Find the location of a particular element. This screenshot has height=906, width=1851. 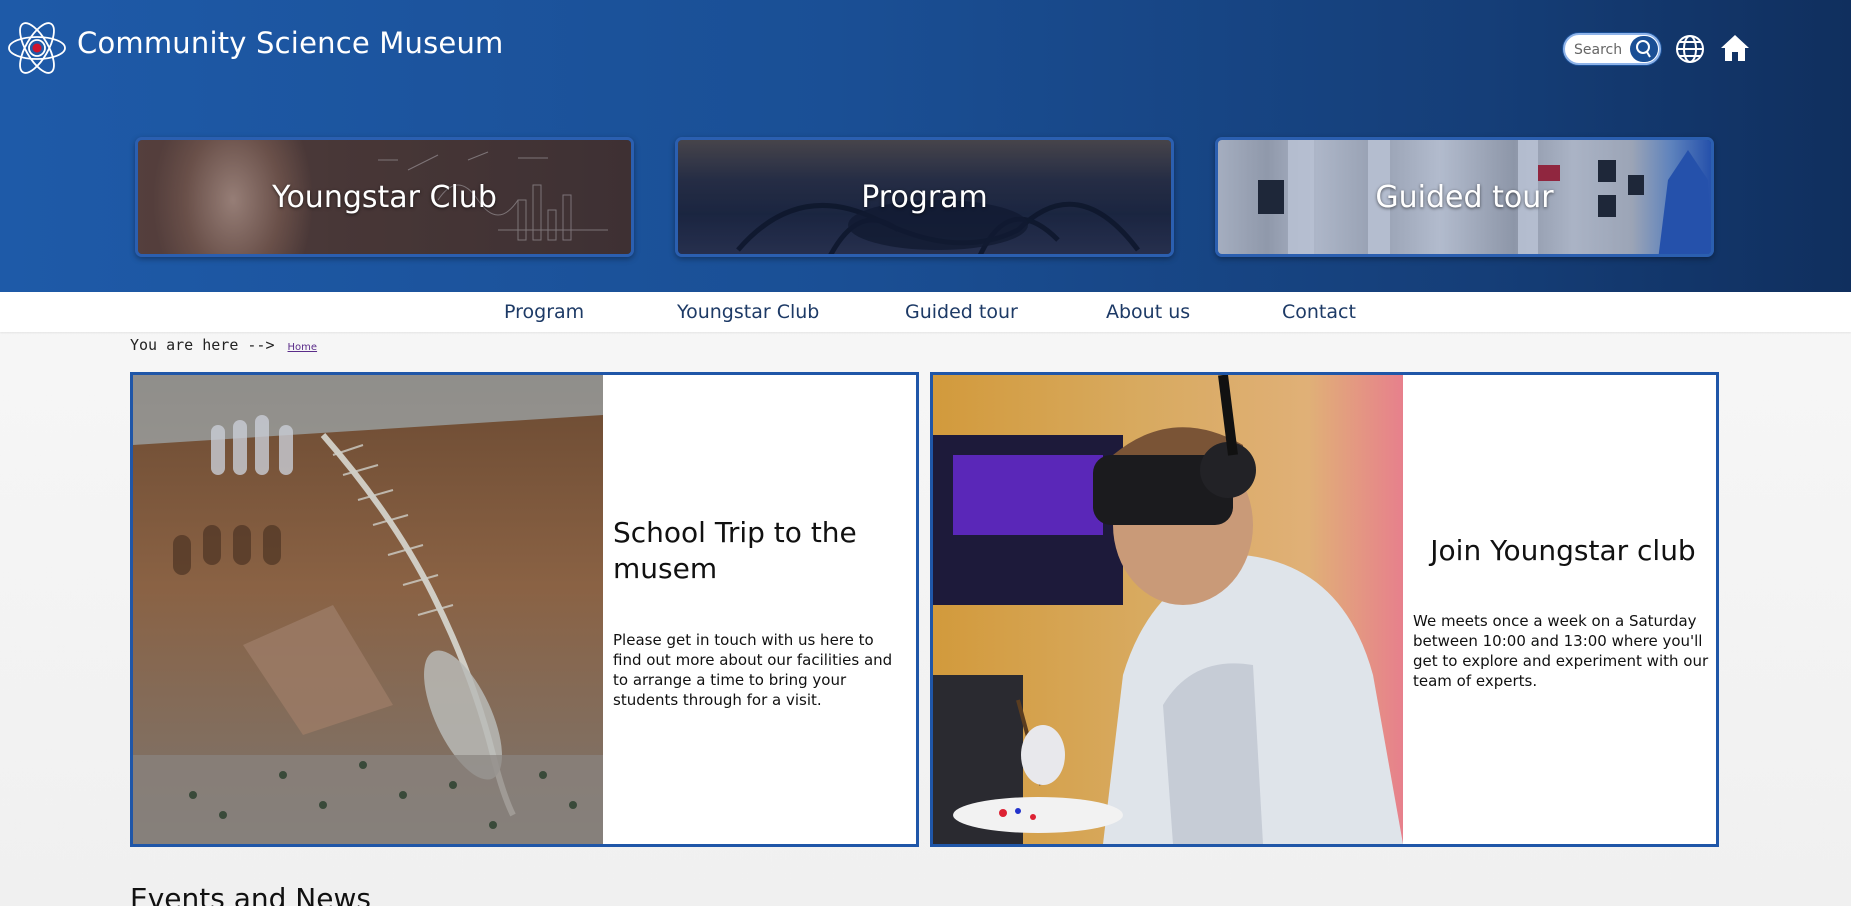

globe-icon is located at coordinates (1690, 49).